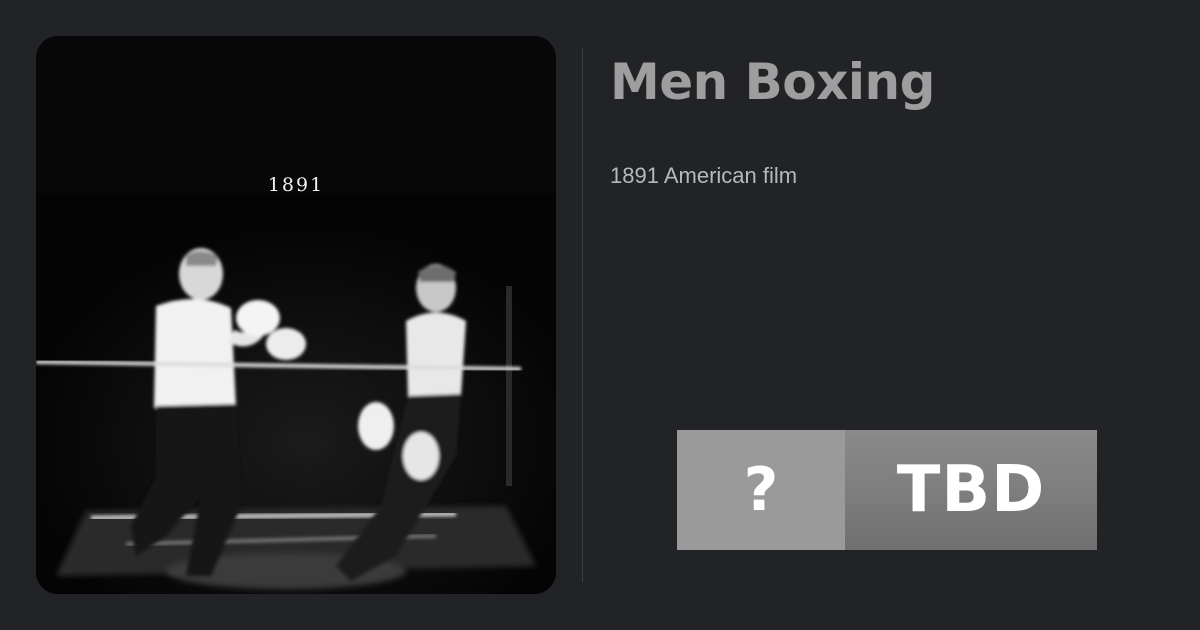  What do you see at coordinates (761, 490) in the screenshot?
I see `question-mark-icon: ?` at bounding box center [761, 490].